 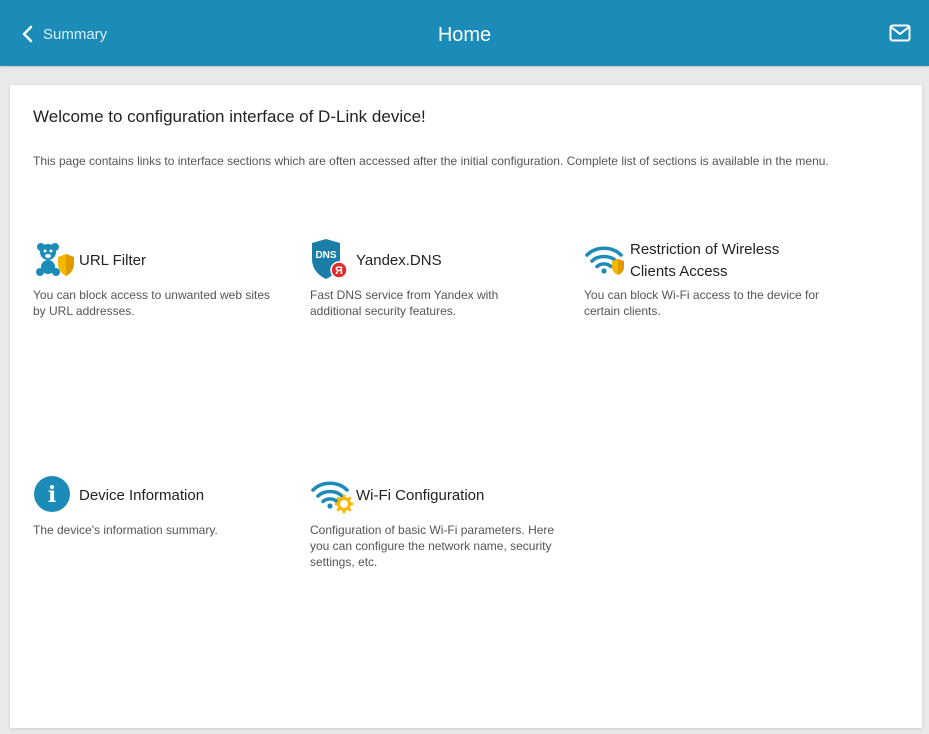 I want to click on wifi-gear-icon, so click(x=332, y=496).